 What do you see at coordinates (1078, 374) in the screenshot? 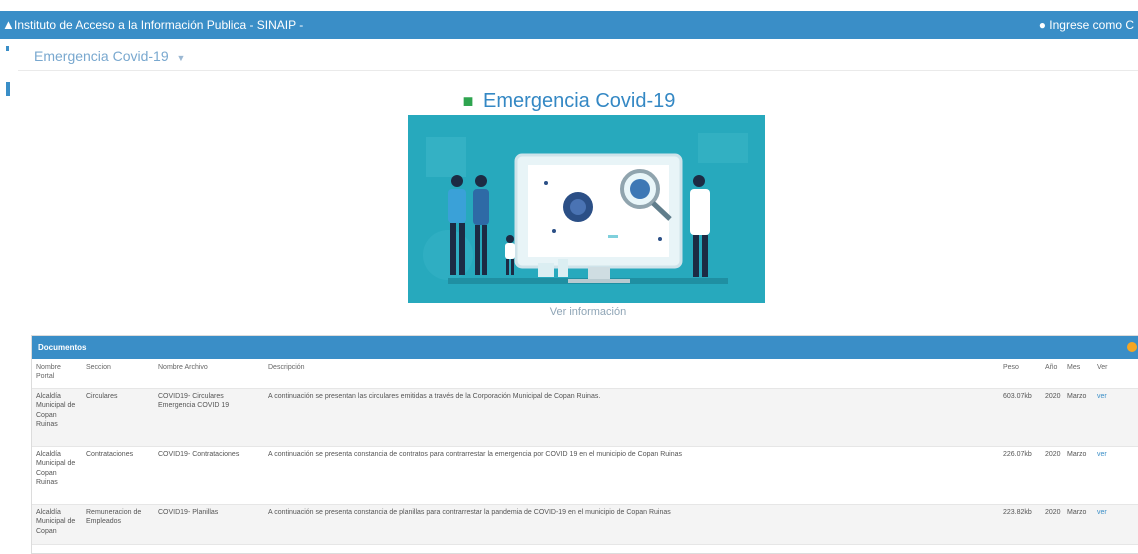
I see `column-header: Mes` at bounding box center [1078, 374].